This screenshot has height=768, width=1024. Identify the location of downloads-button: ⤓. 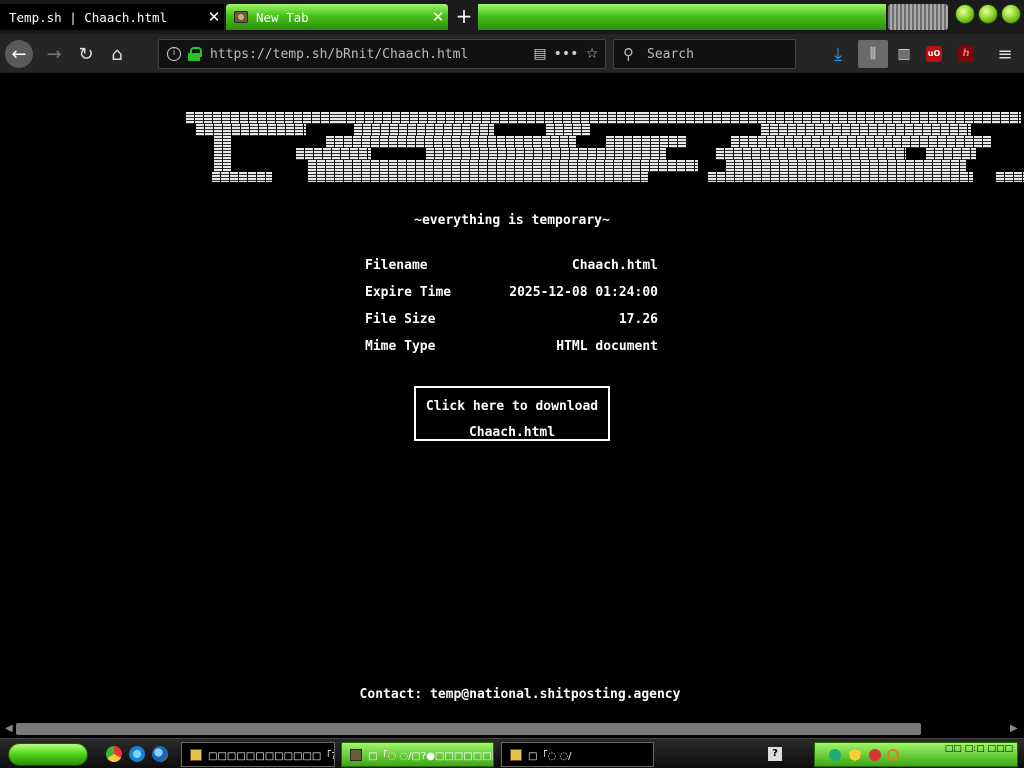
(838, 54).